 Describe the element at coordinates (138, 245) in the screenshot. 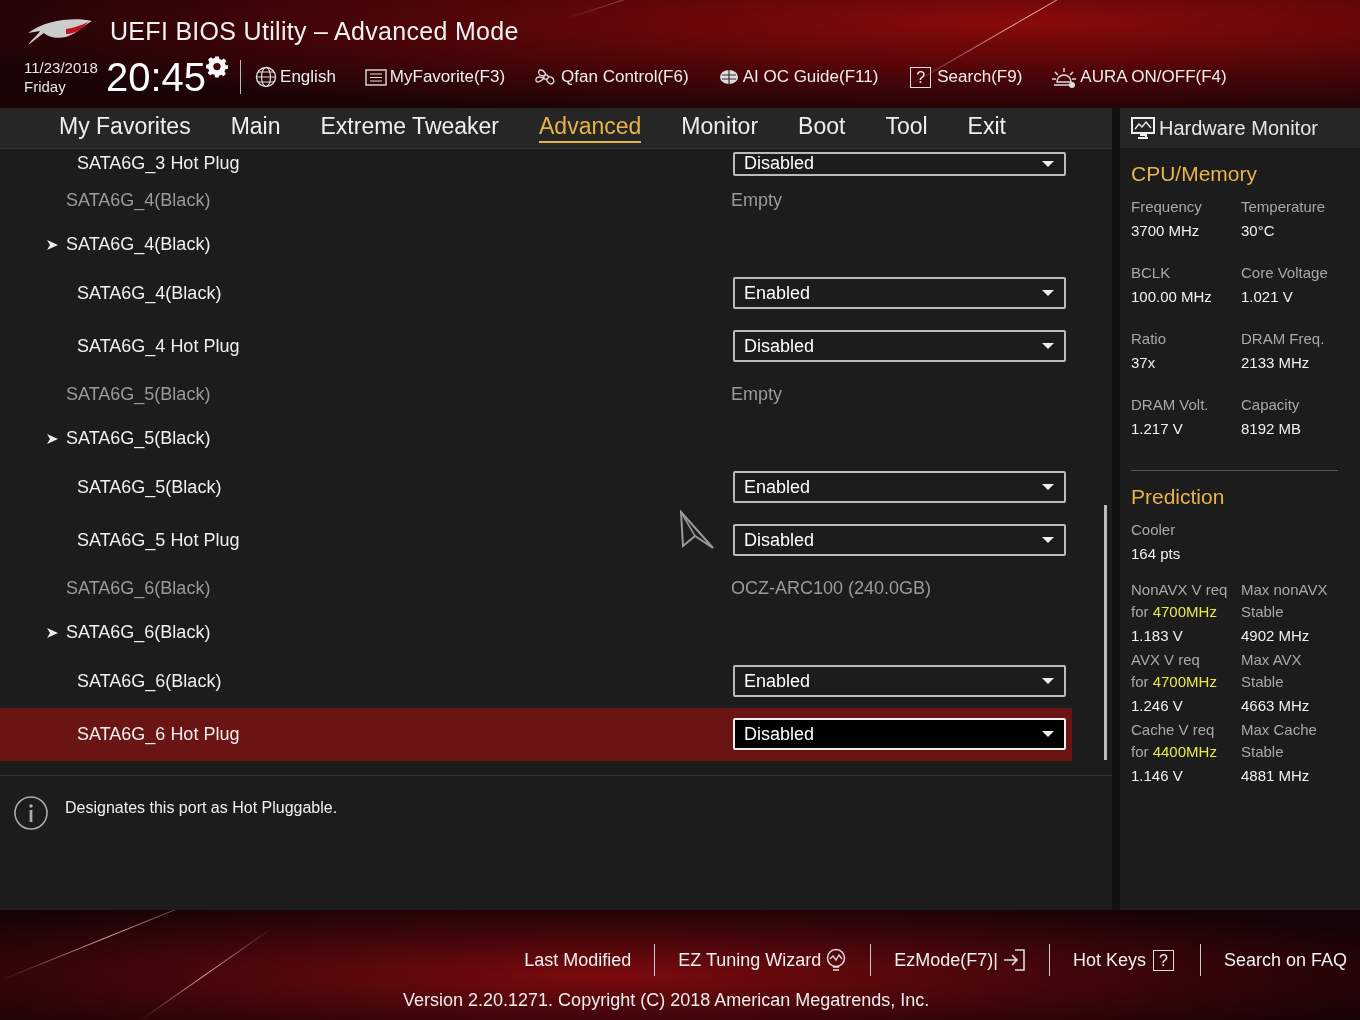

I see `submenu-item: SATA6G_4(Black)` at that location.